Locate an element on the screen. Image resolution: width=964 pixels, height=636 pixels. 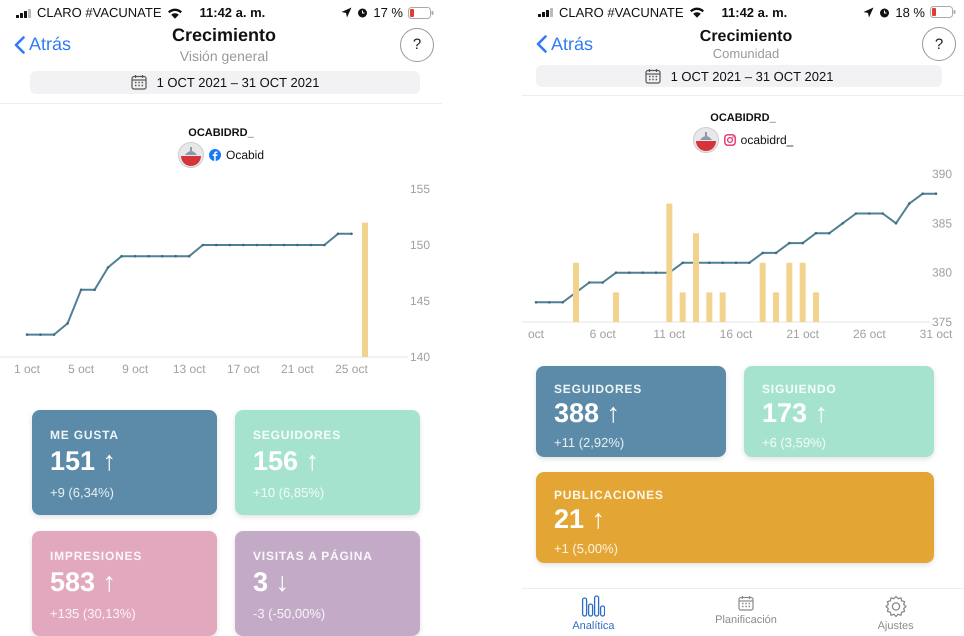
card-label: IMPRESIONES is located at coordinates (97, 556).